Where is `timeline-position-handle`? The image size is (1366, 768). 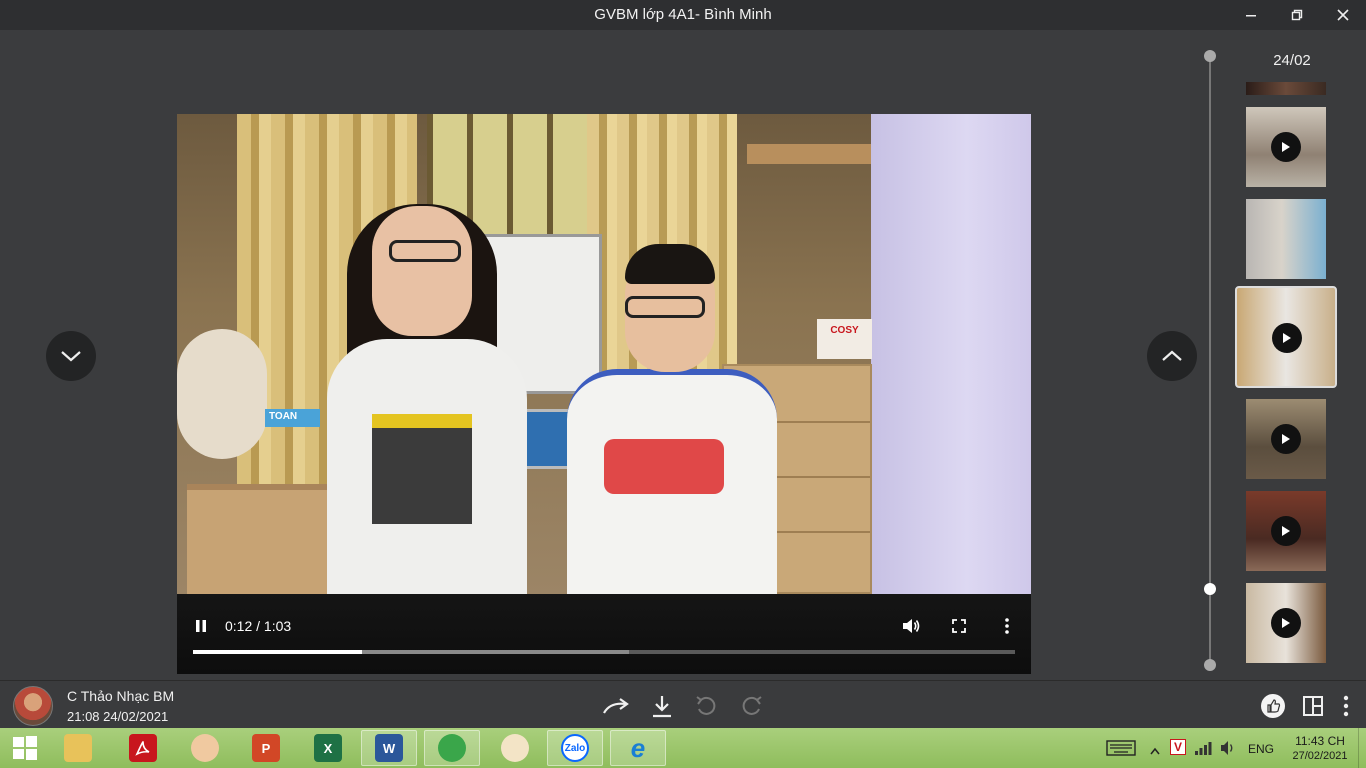
timeline-position-handle is located at coordinates (1210, 589).